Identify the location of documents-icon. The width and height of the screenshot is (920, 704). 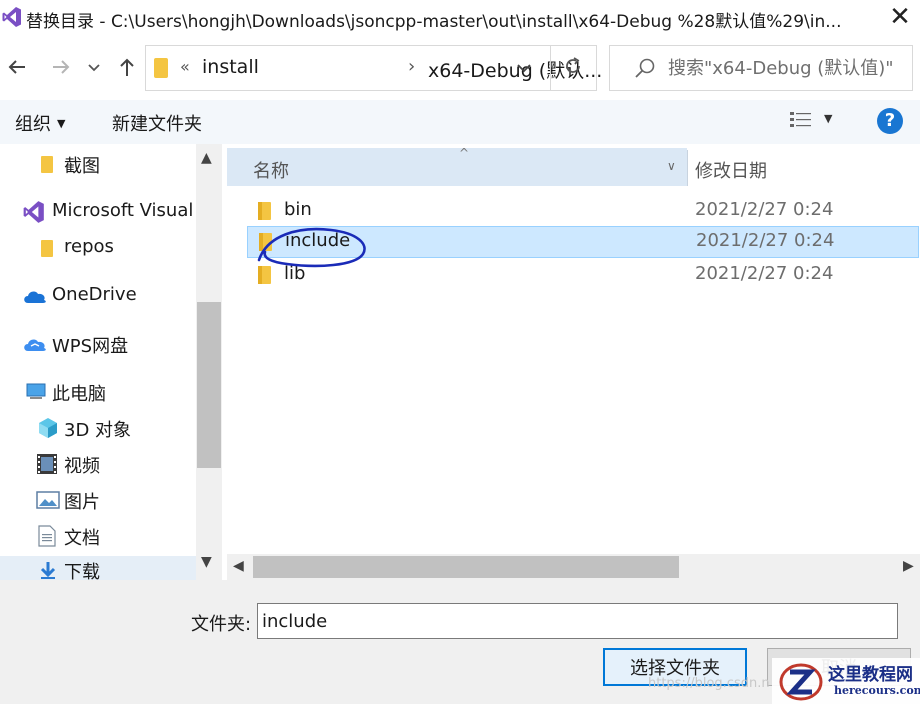
(47, 536).